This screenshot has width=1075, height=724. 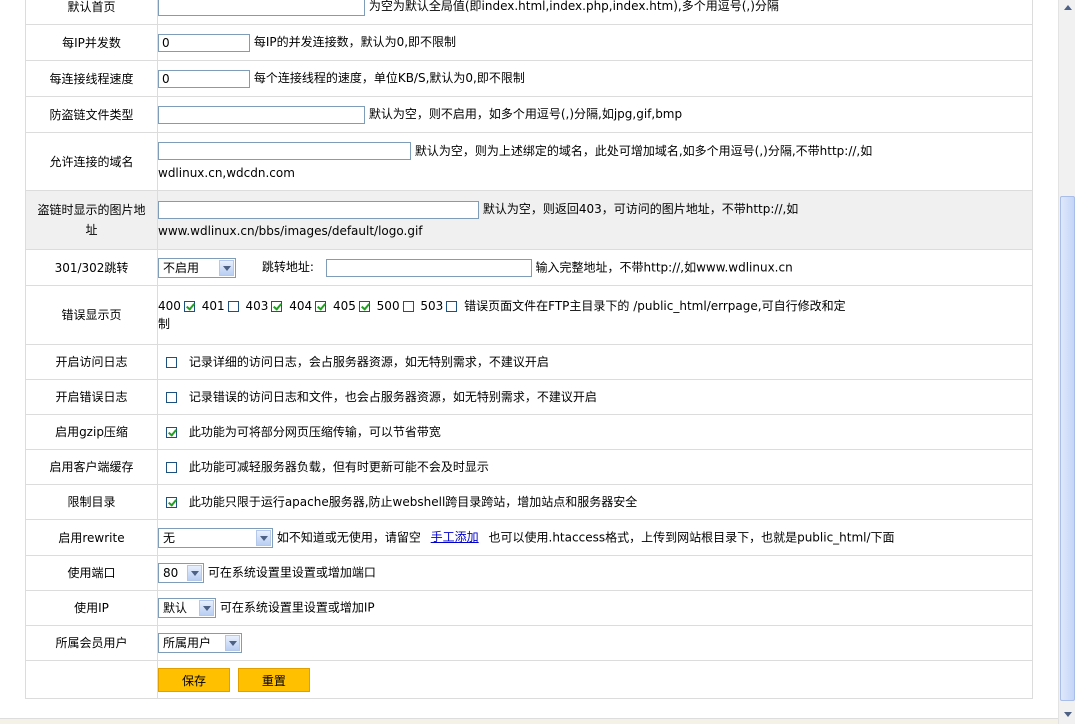 I want to click on hotlink-types-input, so click(x=261, y=114).